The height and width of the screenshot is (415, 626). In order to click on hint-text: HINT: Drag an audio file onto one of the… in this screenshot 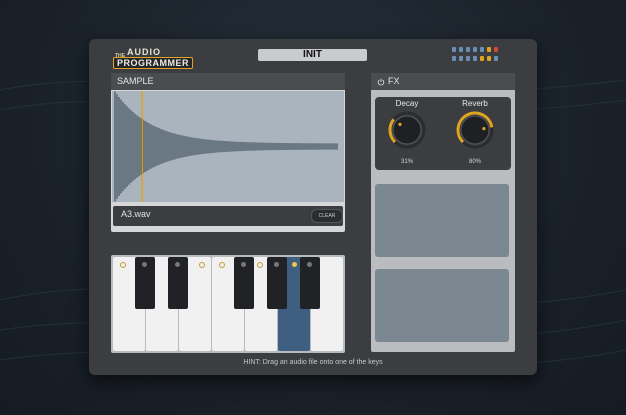, I will do `click(313, 362)`.